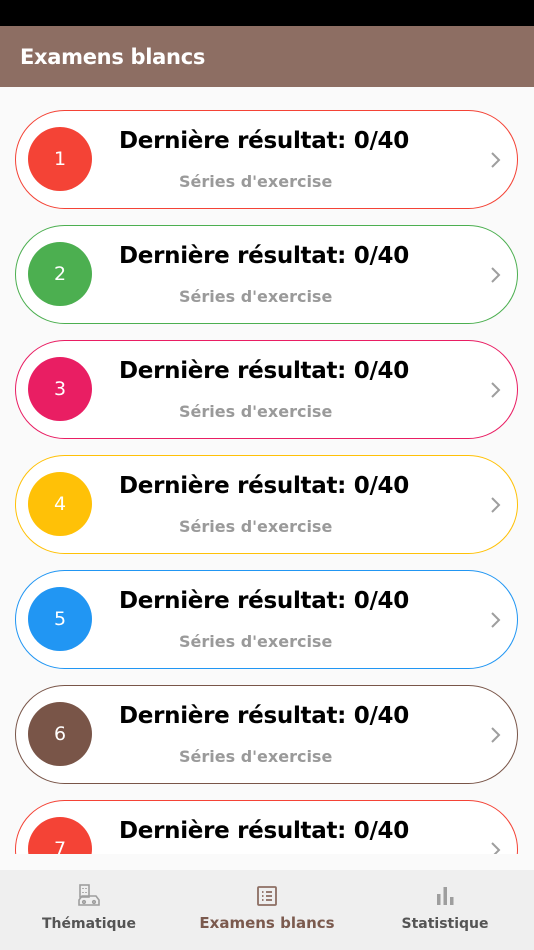 The image size is (534, 950). I want to click on nav-item-thematique: Thématique, so click(89, 910).